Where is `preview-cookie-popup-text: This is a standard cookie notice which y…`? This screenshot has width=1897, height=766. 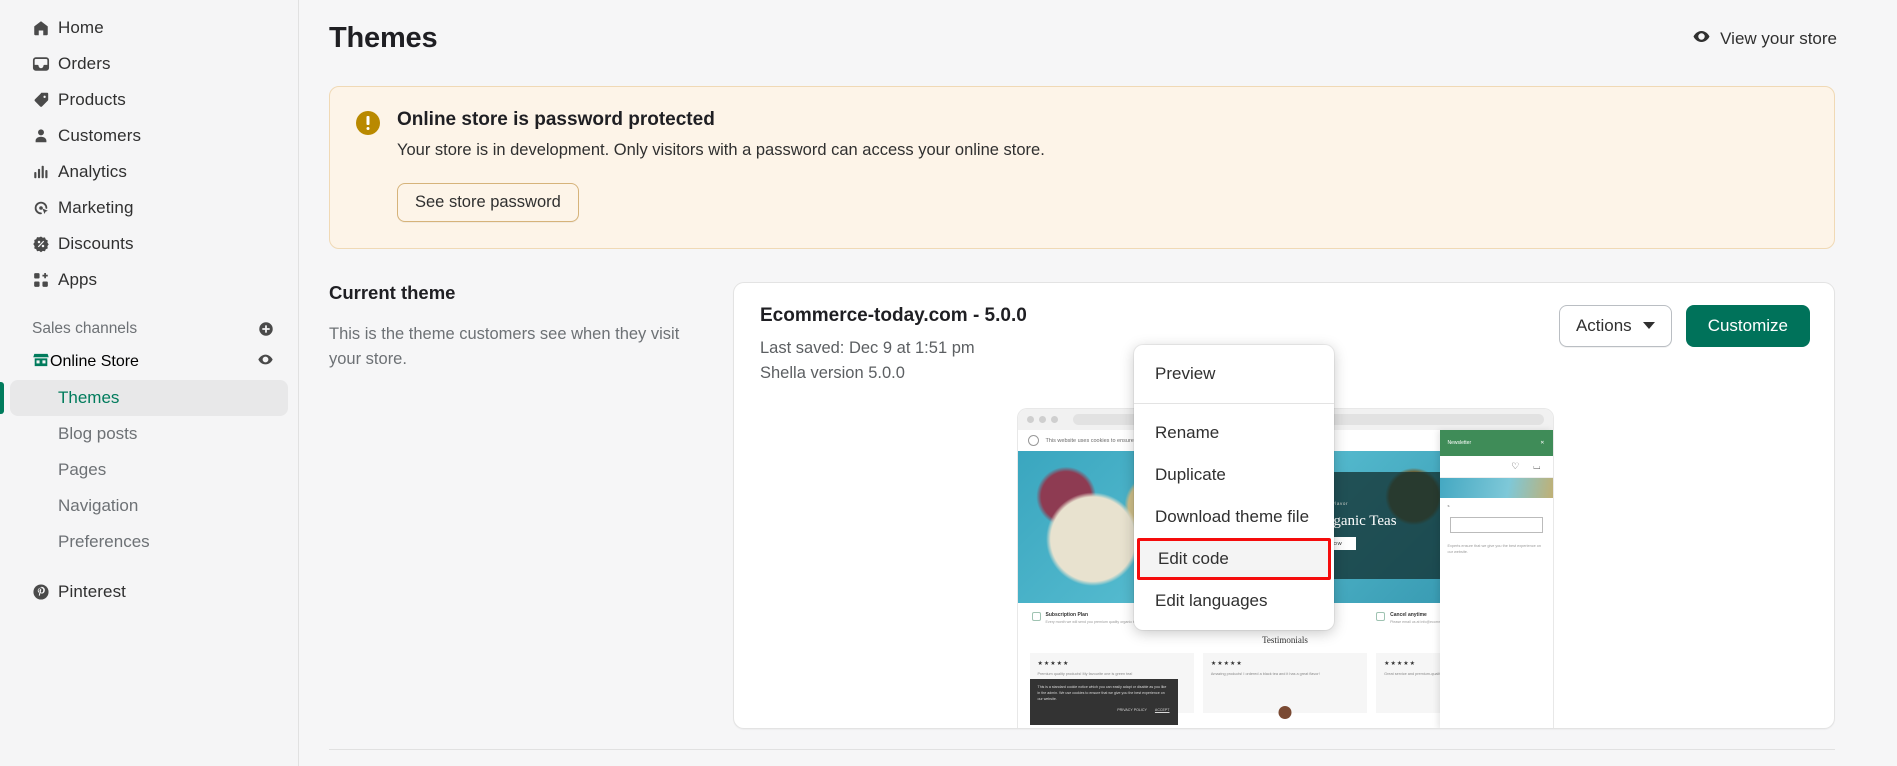
preview-cookie-popup-text: This is a standard cookie notice which y… is located at coordinates (1102, 693).